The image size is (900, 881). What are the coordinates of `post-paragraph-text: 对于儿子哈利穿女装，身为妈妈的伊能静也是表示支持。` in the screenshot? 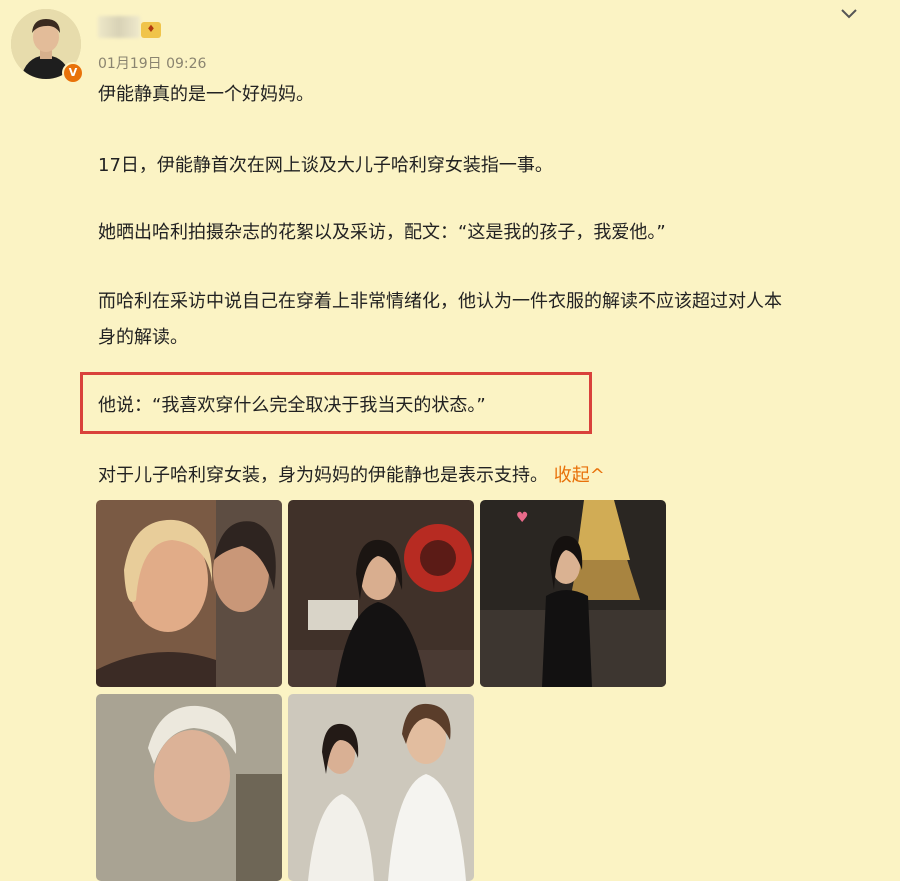 It's located at (323, 475).